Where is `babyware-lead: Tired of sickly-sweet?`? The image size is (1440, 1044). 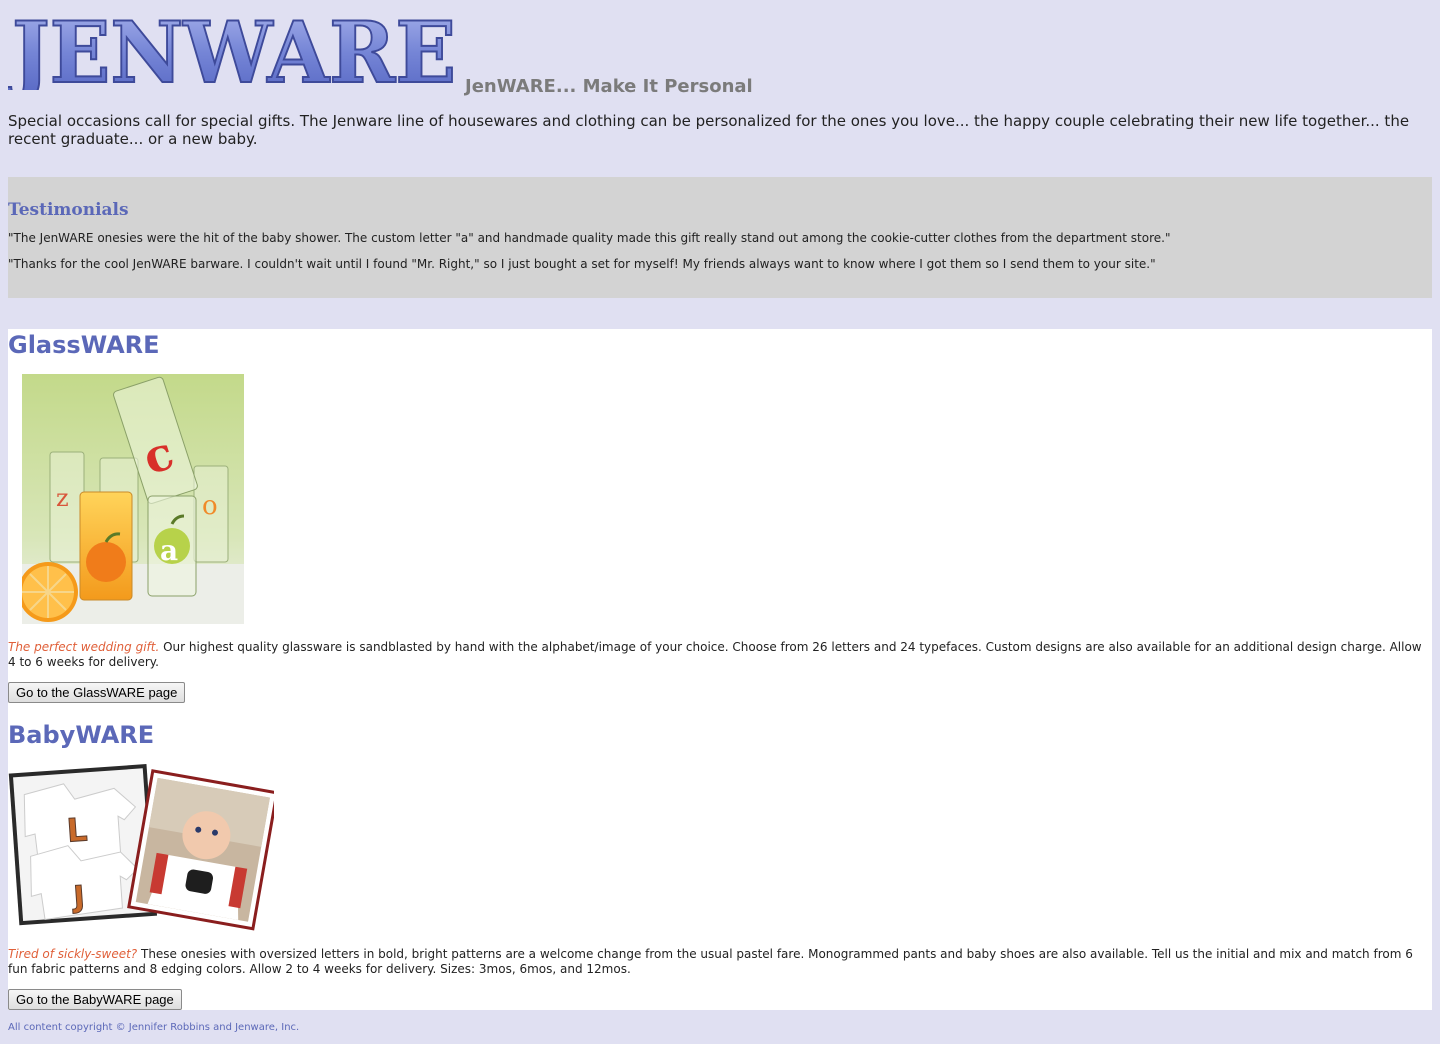 babyware-lead: Tired of sickly-sweet? is located at coordinates (73, 954).